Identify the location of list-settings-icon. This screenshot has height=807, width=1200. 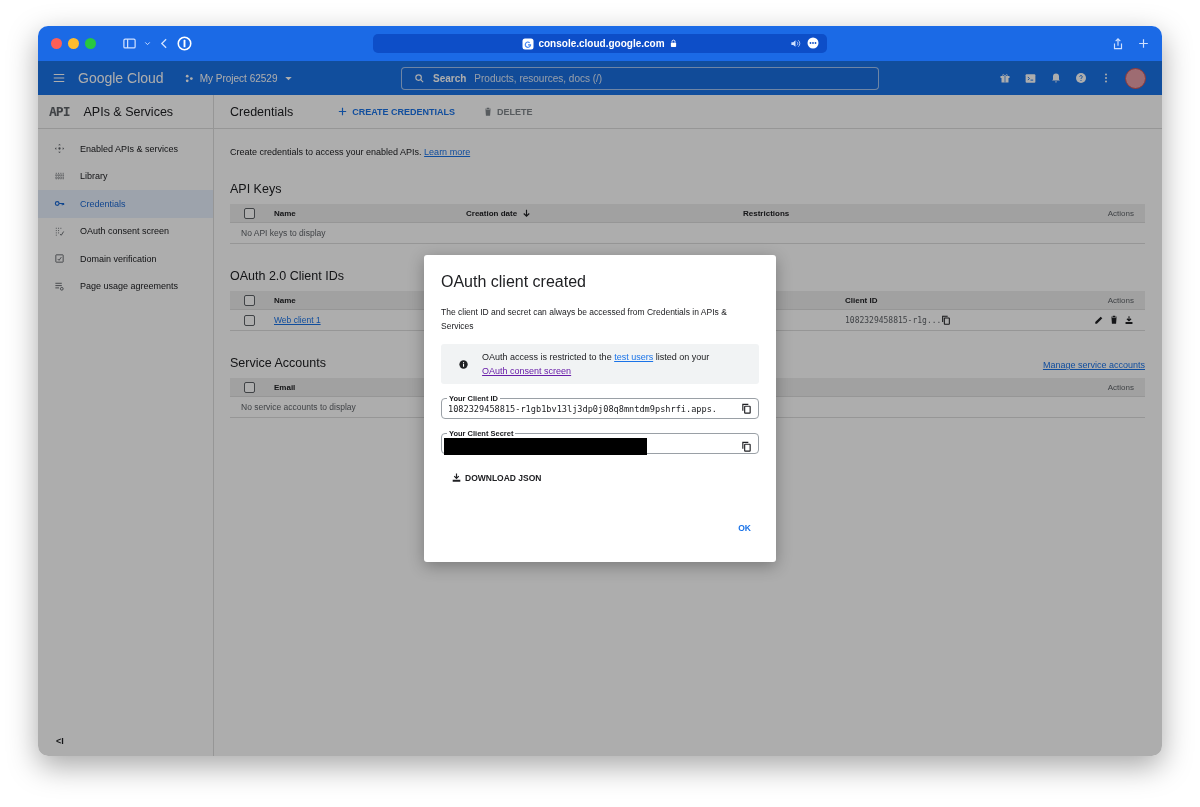
(59, 286).